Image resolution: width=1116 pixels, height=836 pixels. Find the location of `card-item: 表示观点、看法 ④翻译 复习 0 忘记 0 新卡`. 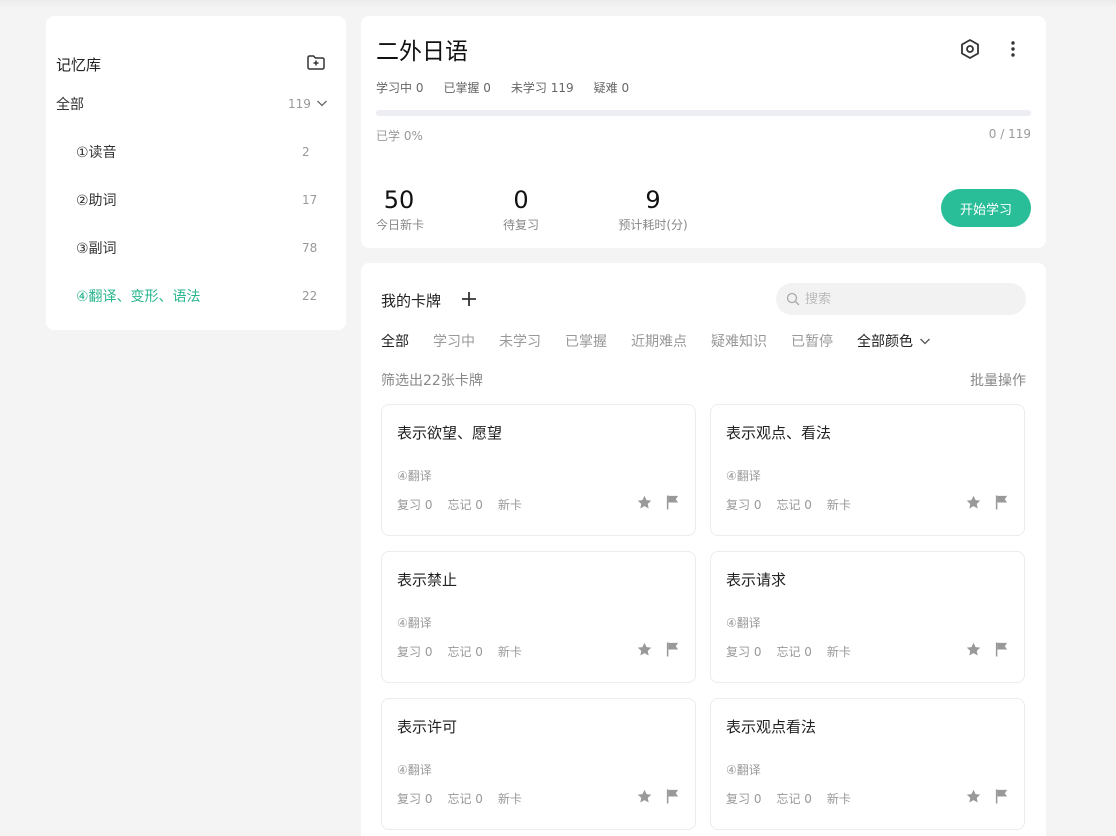

card-item: 表示观点、看法 ④翻译 复习 0 忘记 0 新卡 is located at coordinates (867, 470).